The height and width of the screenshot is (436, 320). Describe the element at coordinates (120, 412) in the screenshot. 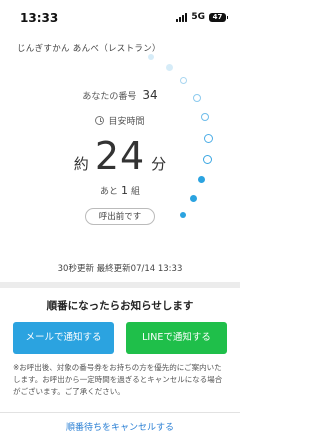

I see `bottom-divider` at that location.